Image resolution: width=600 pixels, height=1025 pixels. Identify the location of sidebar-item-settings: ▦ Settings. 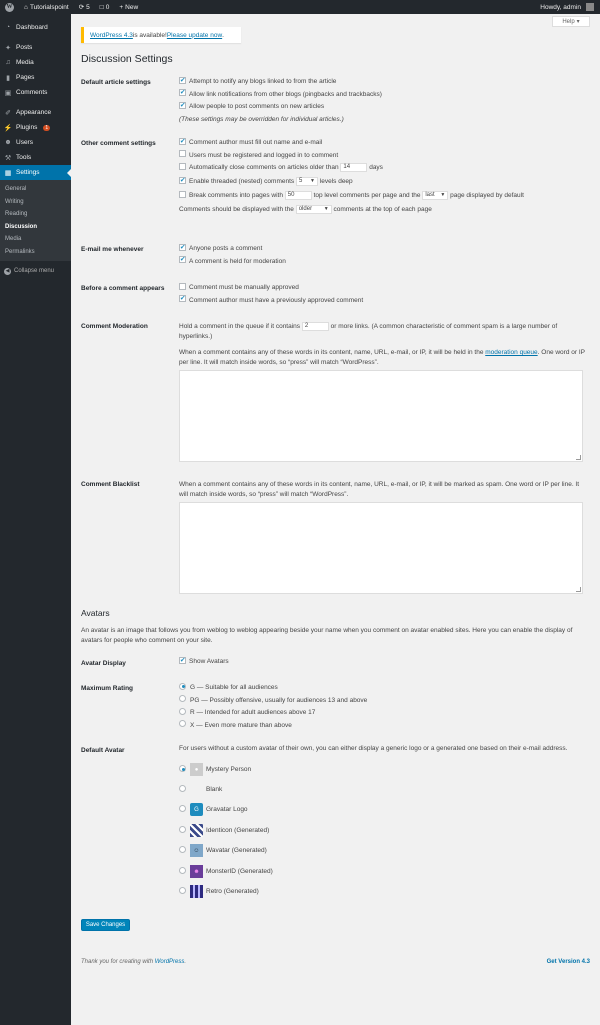
(35, 172).